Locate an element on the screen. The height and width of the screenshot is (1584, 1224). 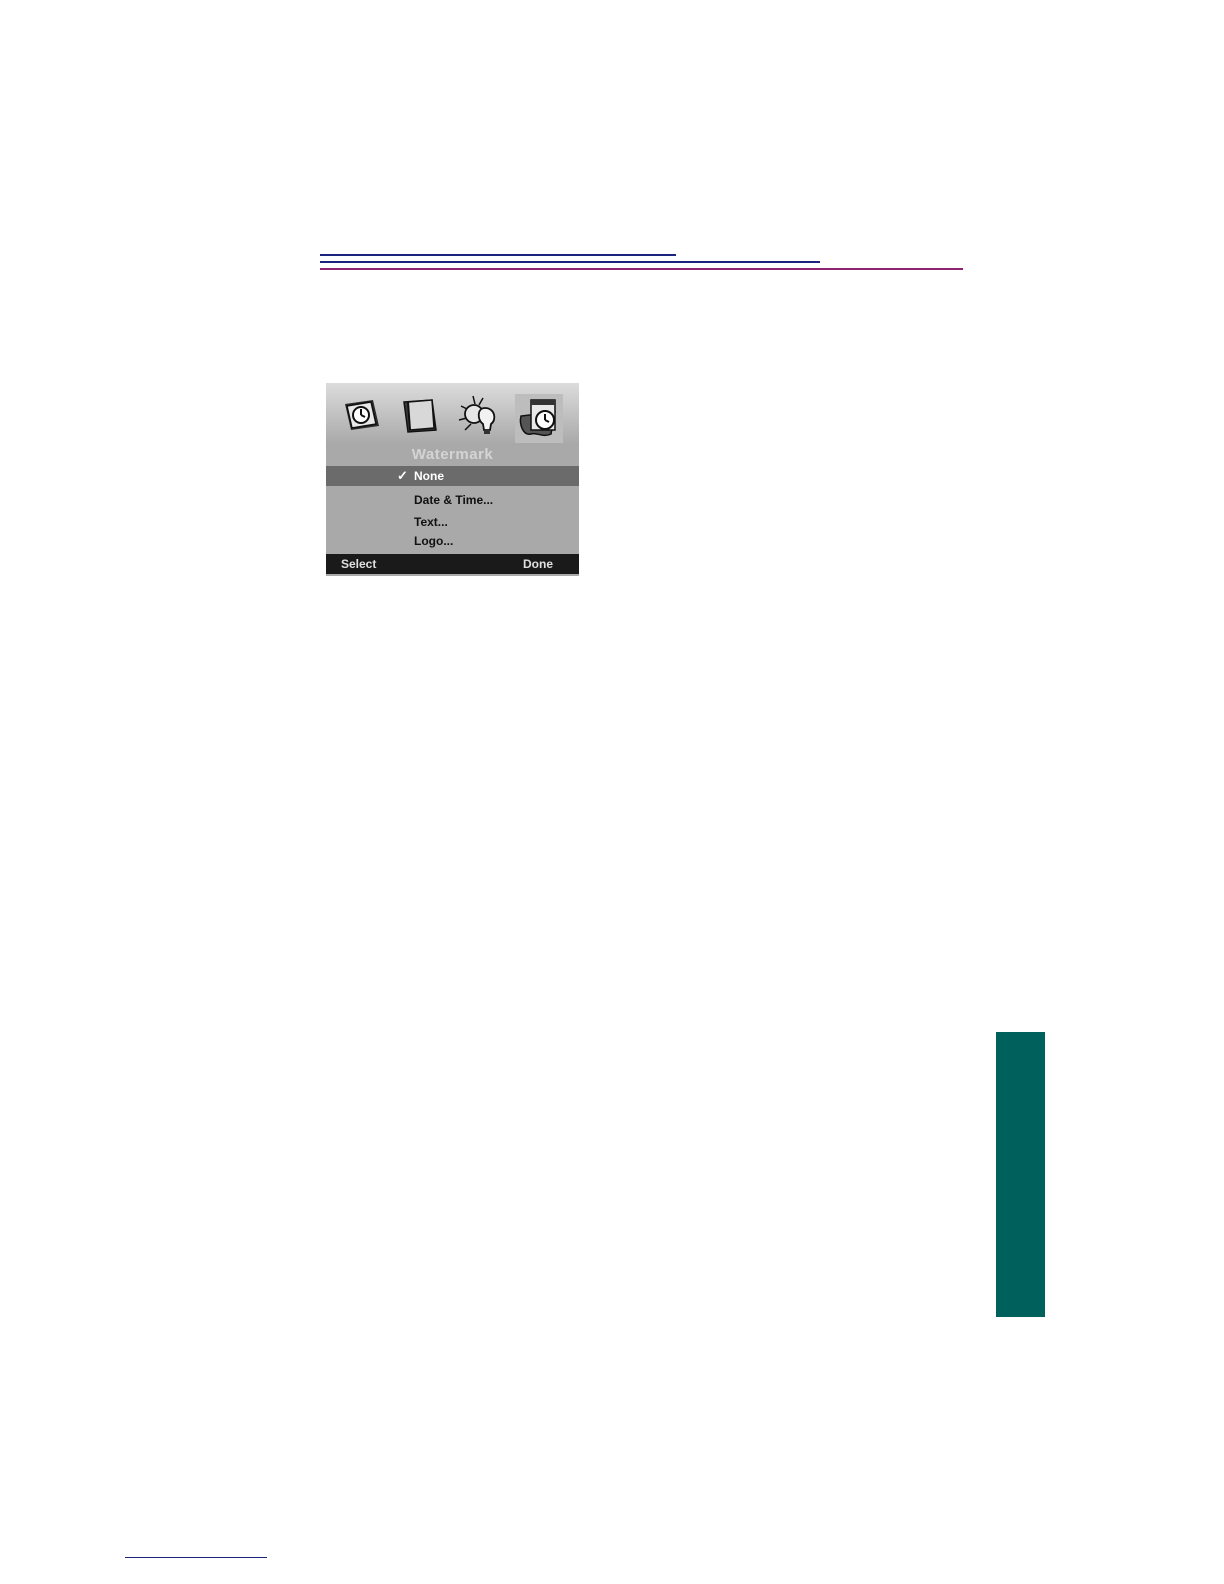
checkmark-icon: ✓ is located at coordinates (402, 475).